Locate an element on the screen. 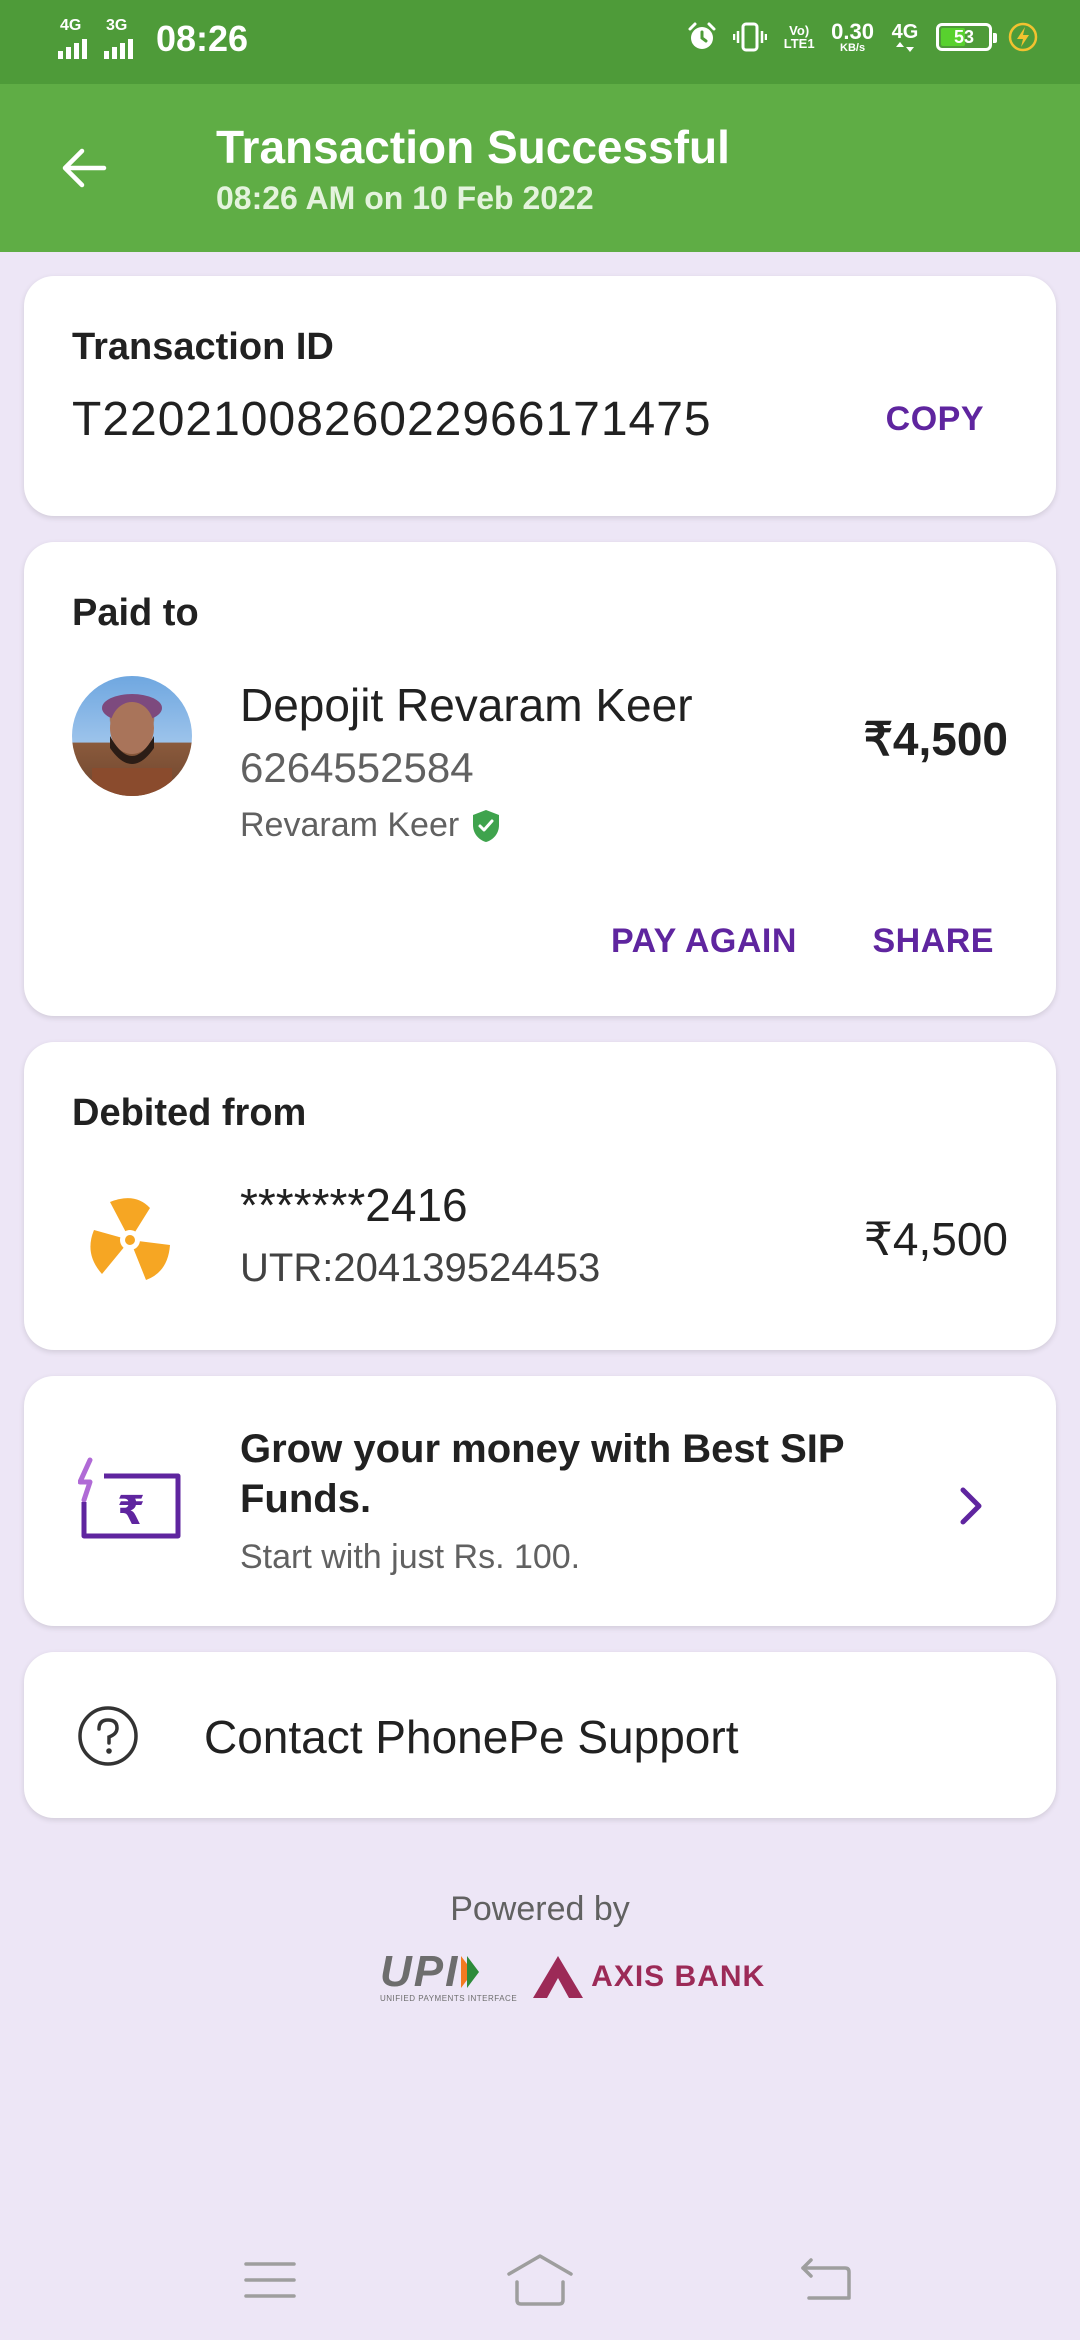  partner-logos: UPI UNIFIED PAYMENTS INTERFACE AXIS BANK is located at coordinates (572, 1975).